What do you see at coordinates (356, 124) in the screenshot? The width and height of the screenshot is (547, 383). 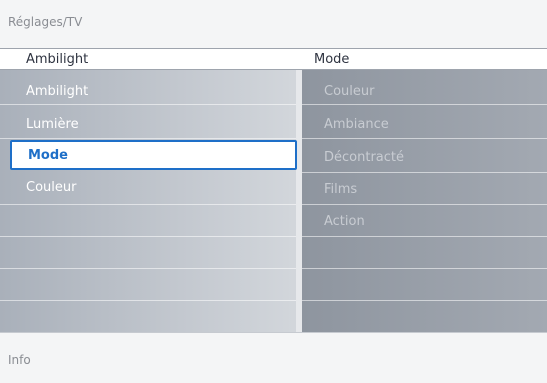 I see `submenu-item-ambiance: Ambiance` at bounding box center [356, 124].